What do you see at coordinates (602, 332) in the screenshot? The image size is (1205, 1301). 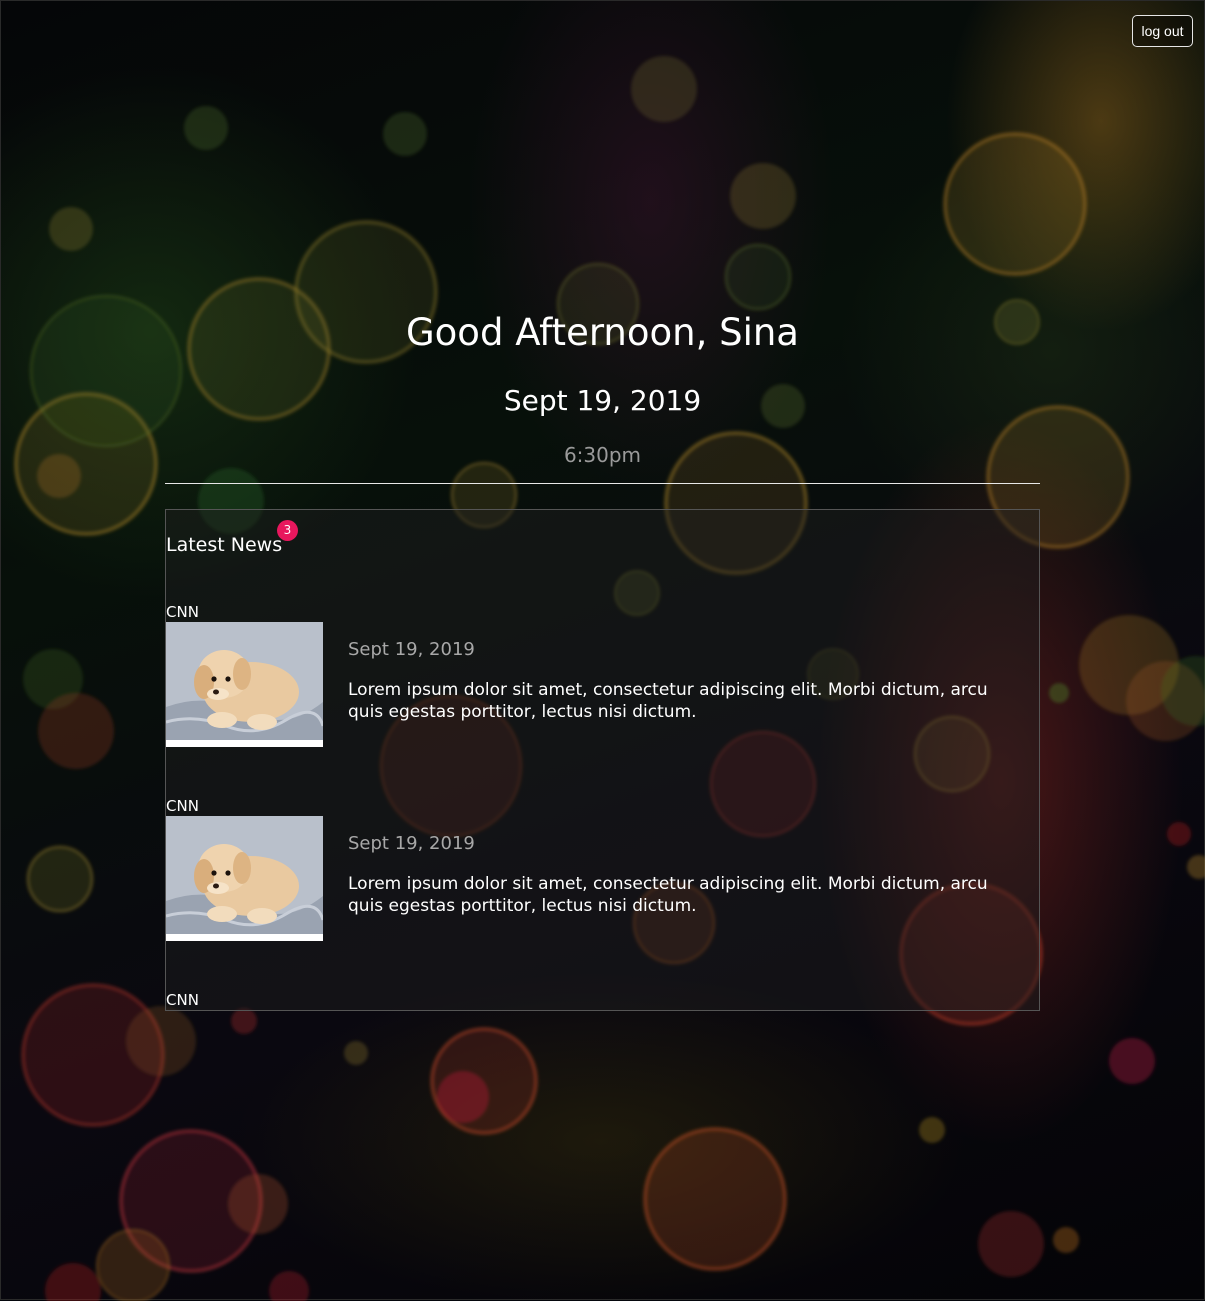 I see `greeting-title: Good Afternoon, Sina` at bounding box center [602, 332].